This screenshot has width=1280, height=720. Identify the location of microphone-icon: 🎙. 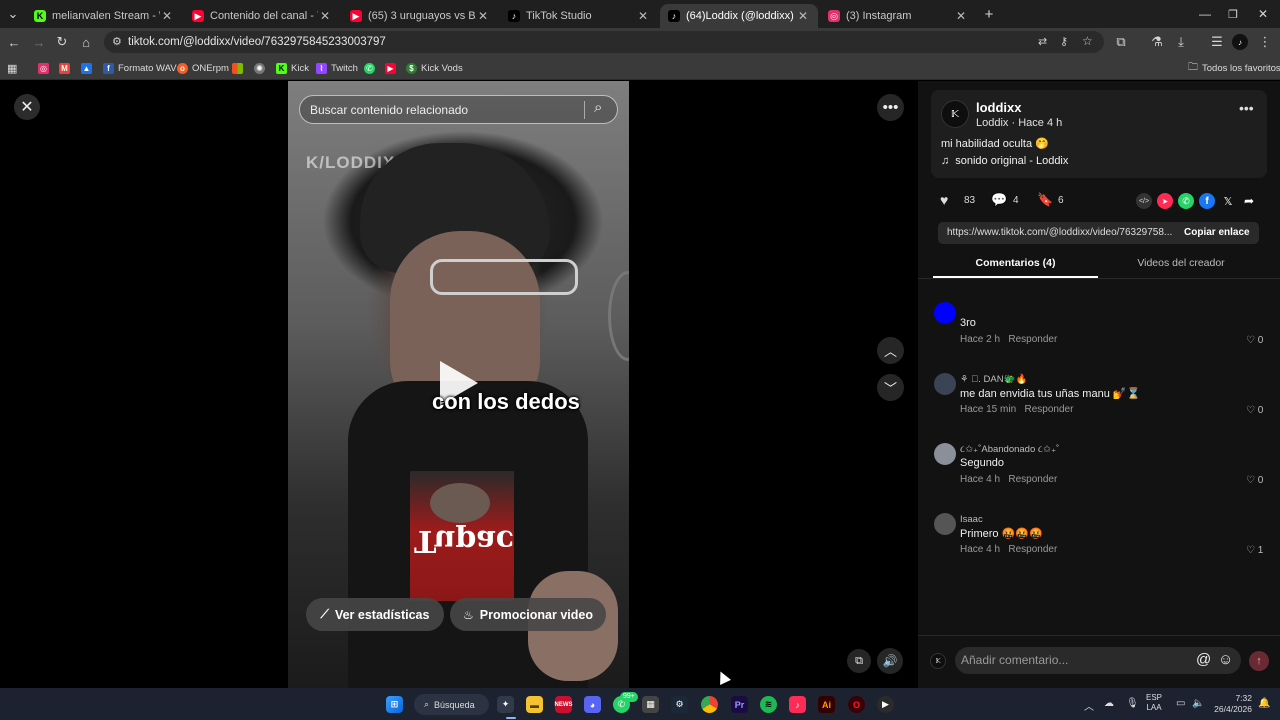
(1132, 703).